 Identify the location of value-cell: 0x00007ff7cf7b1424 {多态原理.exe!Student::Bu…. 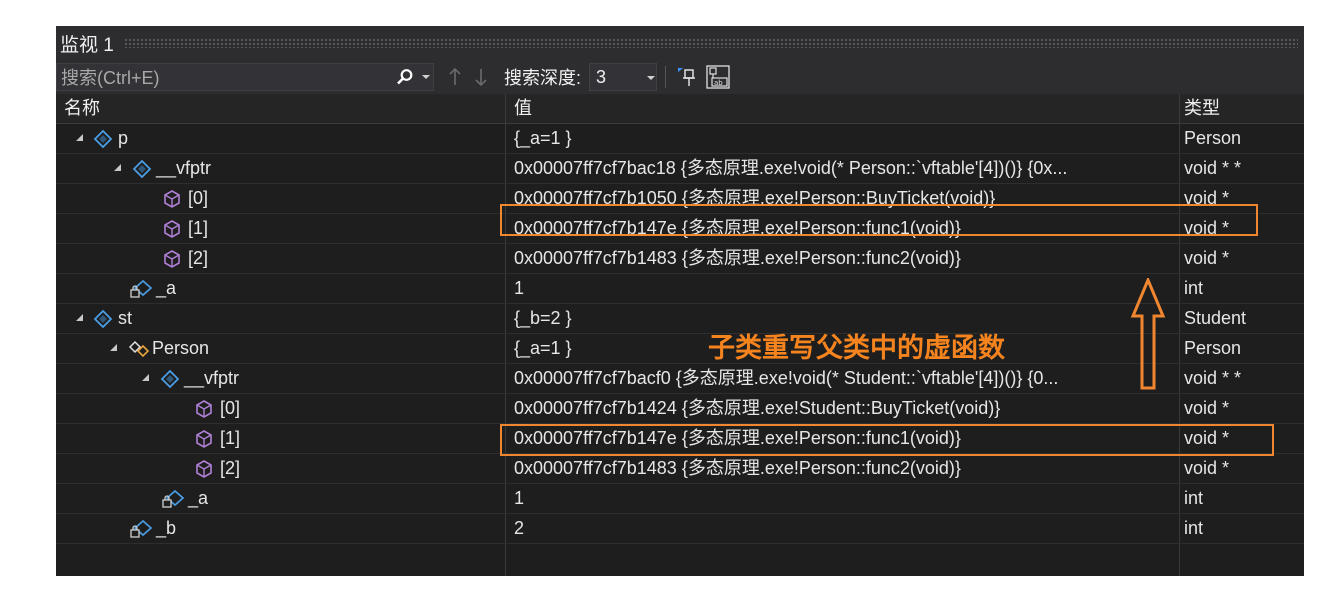
(843, 408).